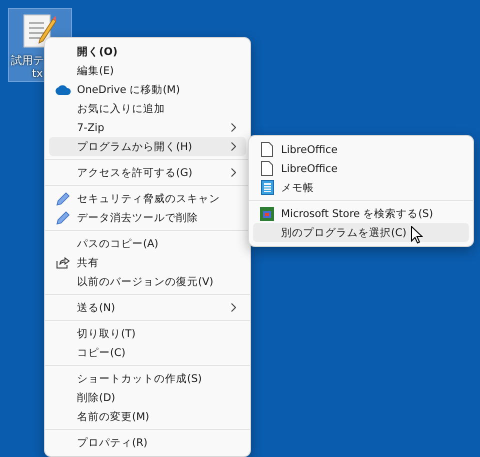 Image resolution: width=480 pixels, height=457 pixels. What do you see at coordinates (267, 213) in the screenshot?
I see `store-icon` at bounding box center [267, 213].